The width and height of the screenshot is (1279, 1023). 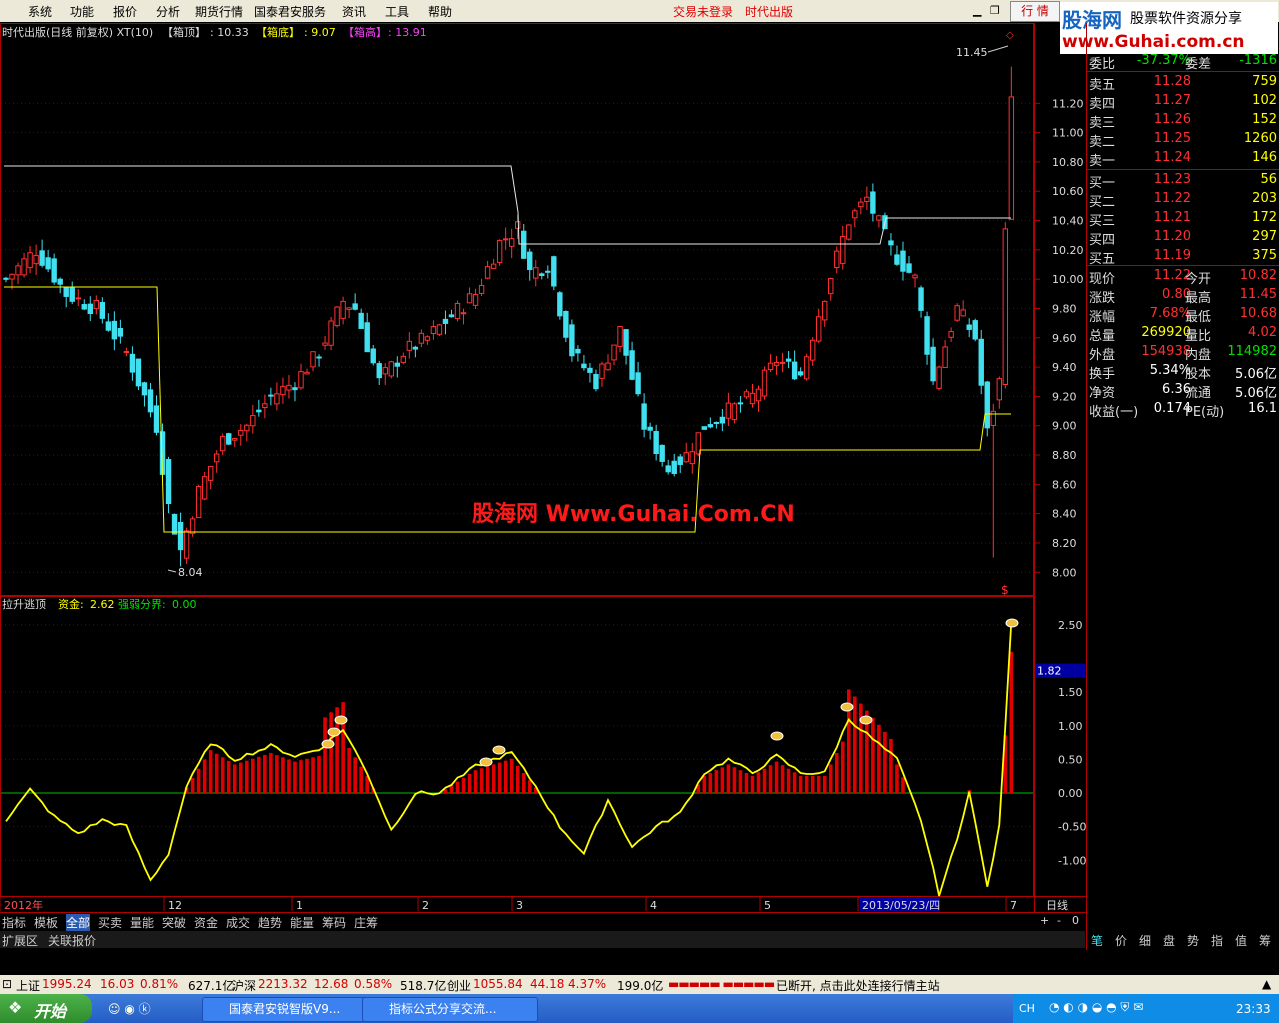 I want to click on scroll-up-icon: ▲, so click(x=1266, y=984).